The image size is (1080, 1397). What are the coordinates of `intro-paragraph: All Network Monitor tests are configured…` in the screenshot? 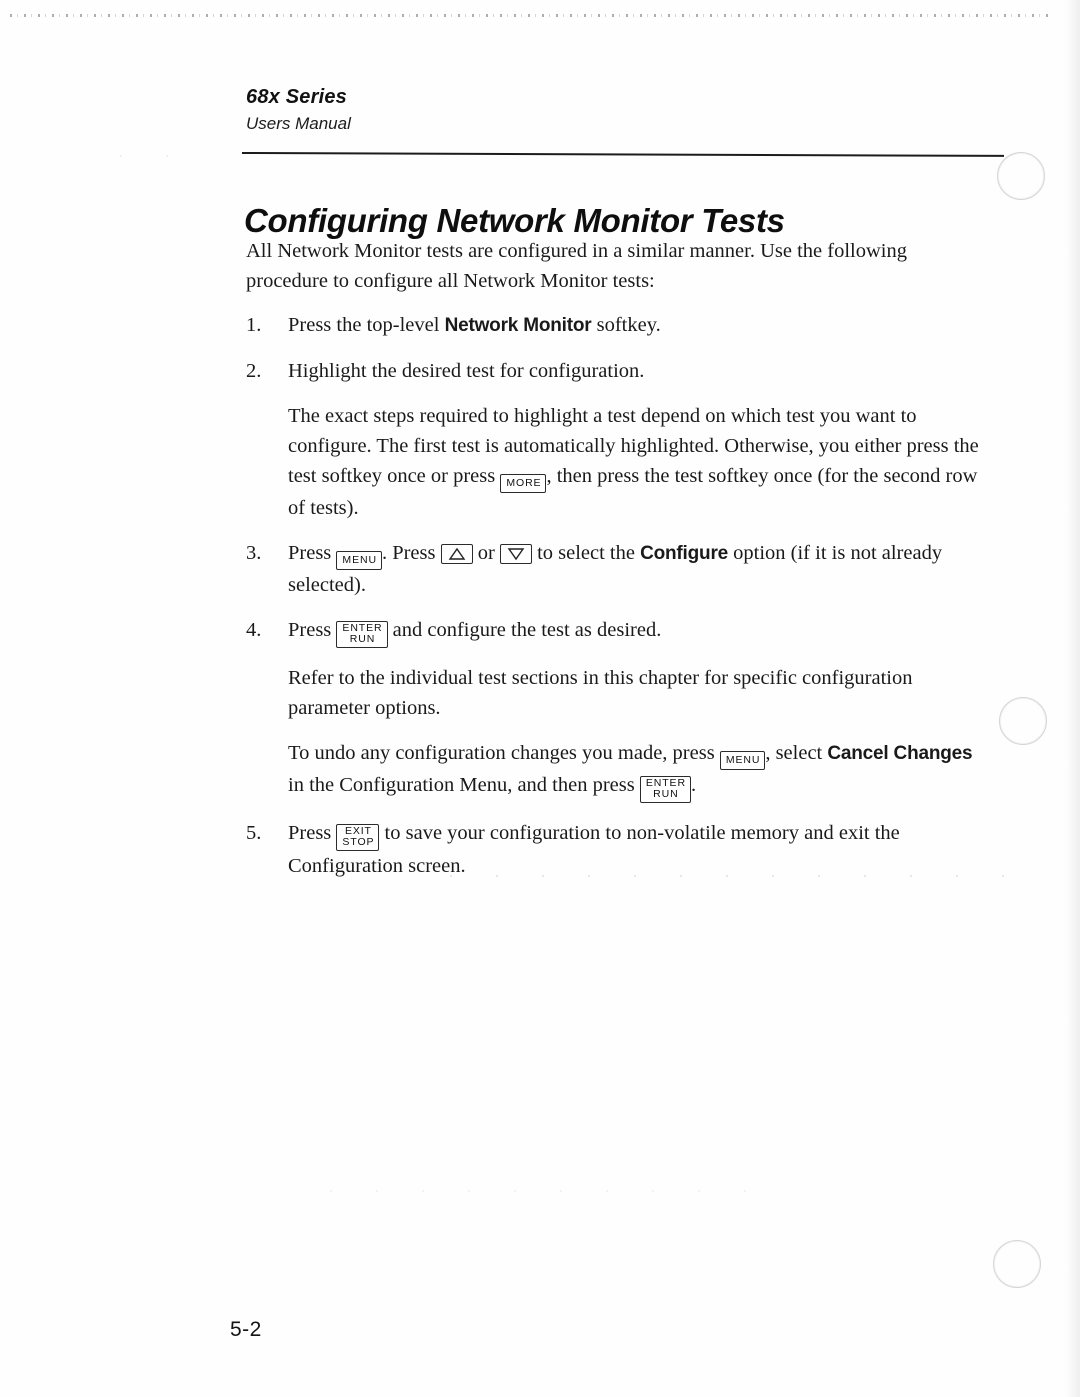 It's located at (576, 266).